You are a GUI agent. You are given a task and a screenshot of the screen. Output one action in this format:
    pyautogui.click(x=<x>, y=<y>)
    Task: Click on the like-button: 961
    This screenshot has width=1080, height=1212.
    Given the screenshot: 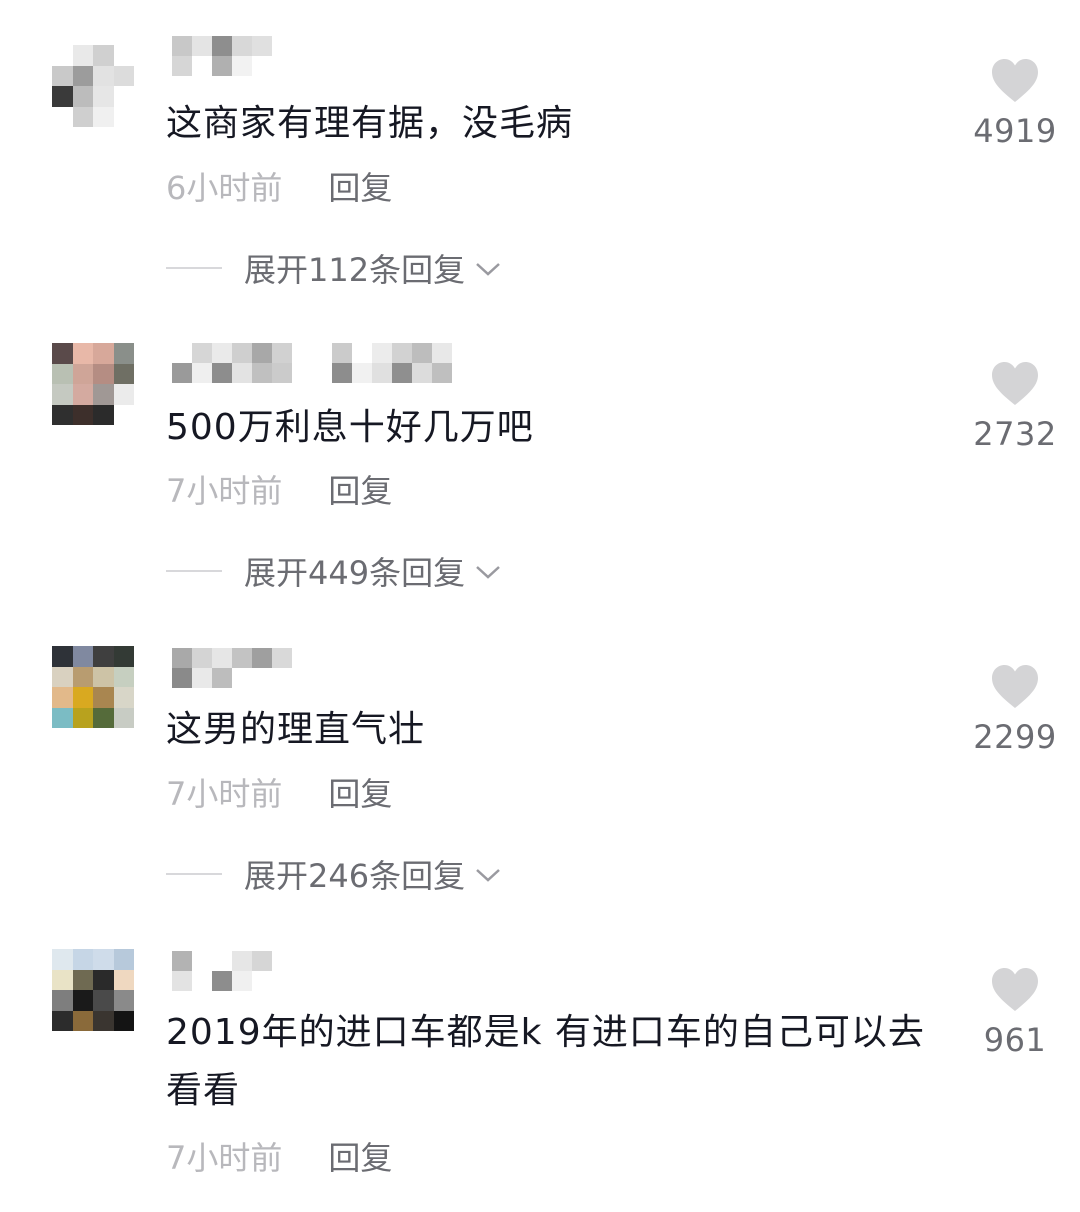 What is the action you would take?
    pyautogui.click(x=1015, y=1013)
    